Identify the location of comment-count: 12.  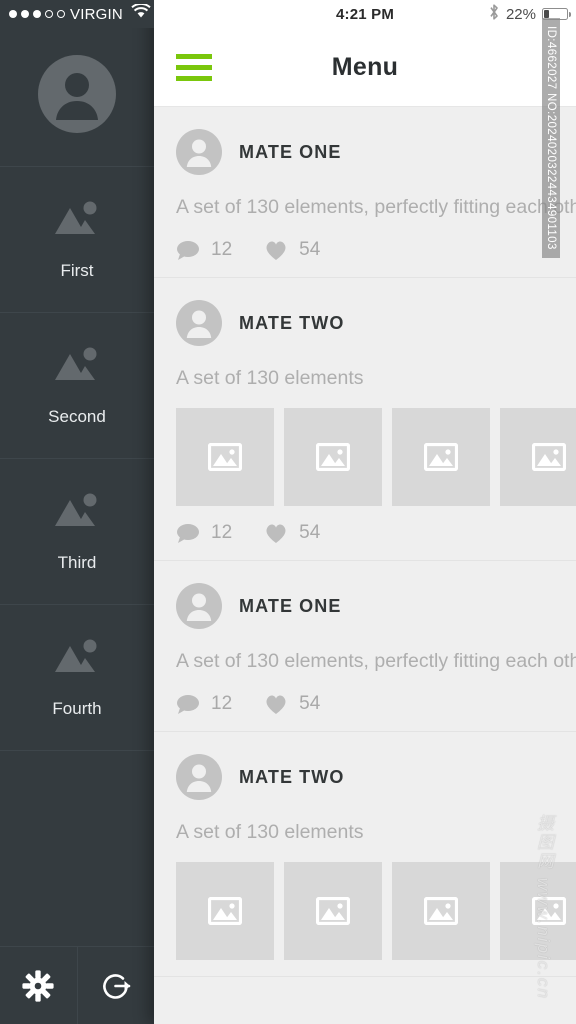
(222, 703).